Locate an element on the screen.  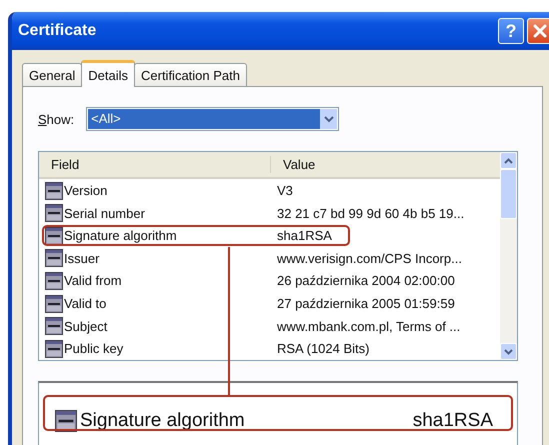
close-button is located at coordinates (538, 31).